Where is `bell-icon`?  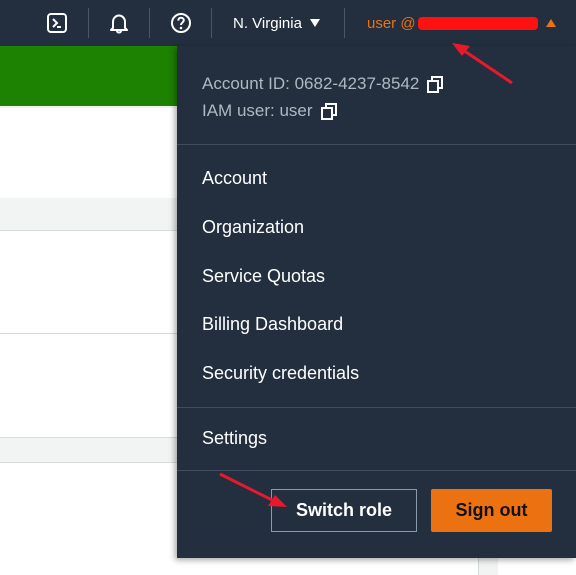 bell-icon is located at coordinates (119, 23).